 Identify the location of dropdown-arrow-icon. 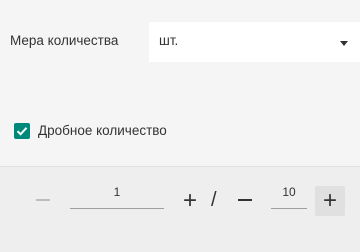
(344, 43).